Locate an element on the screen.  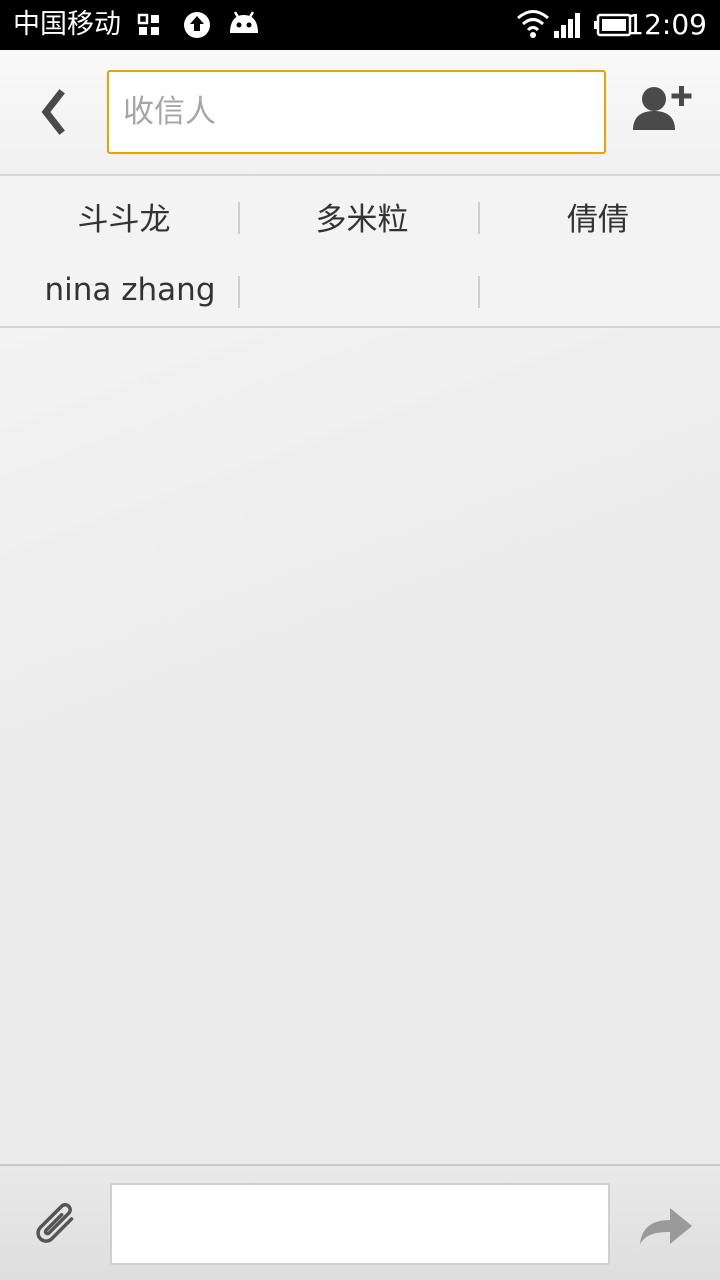
carrier-label: 中国移动 is located at coordinates (67, 24).